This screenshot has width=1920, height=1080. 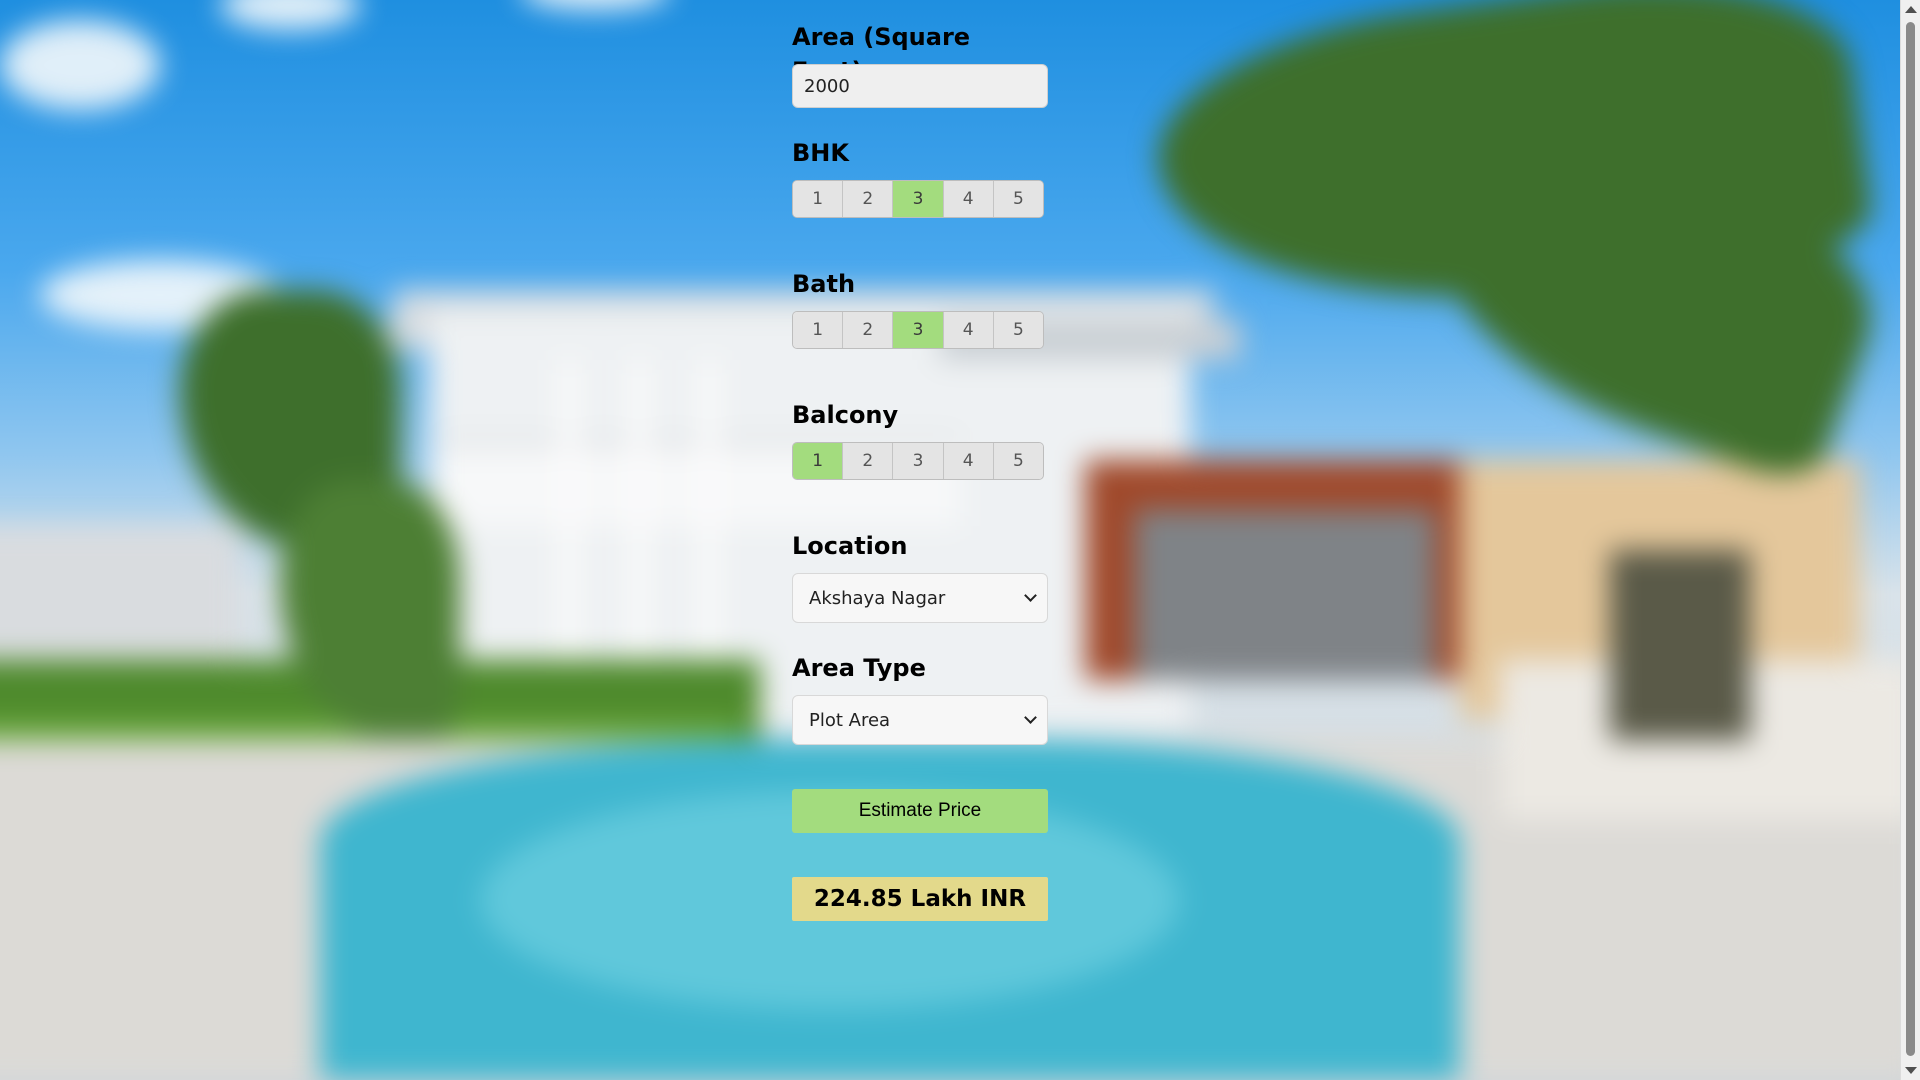 What do you see at coordinates (920, 720) in the screenshot?
I see `area-type-select: Plot Area` at bounding box center [920, 720].